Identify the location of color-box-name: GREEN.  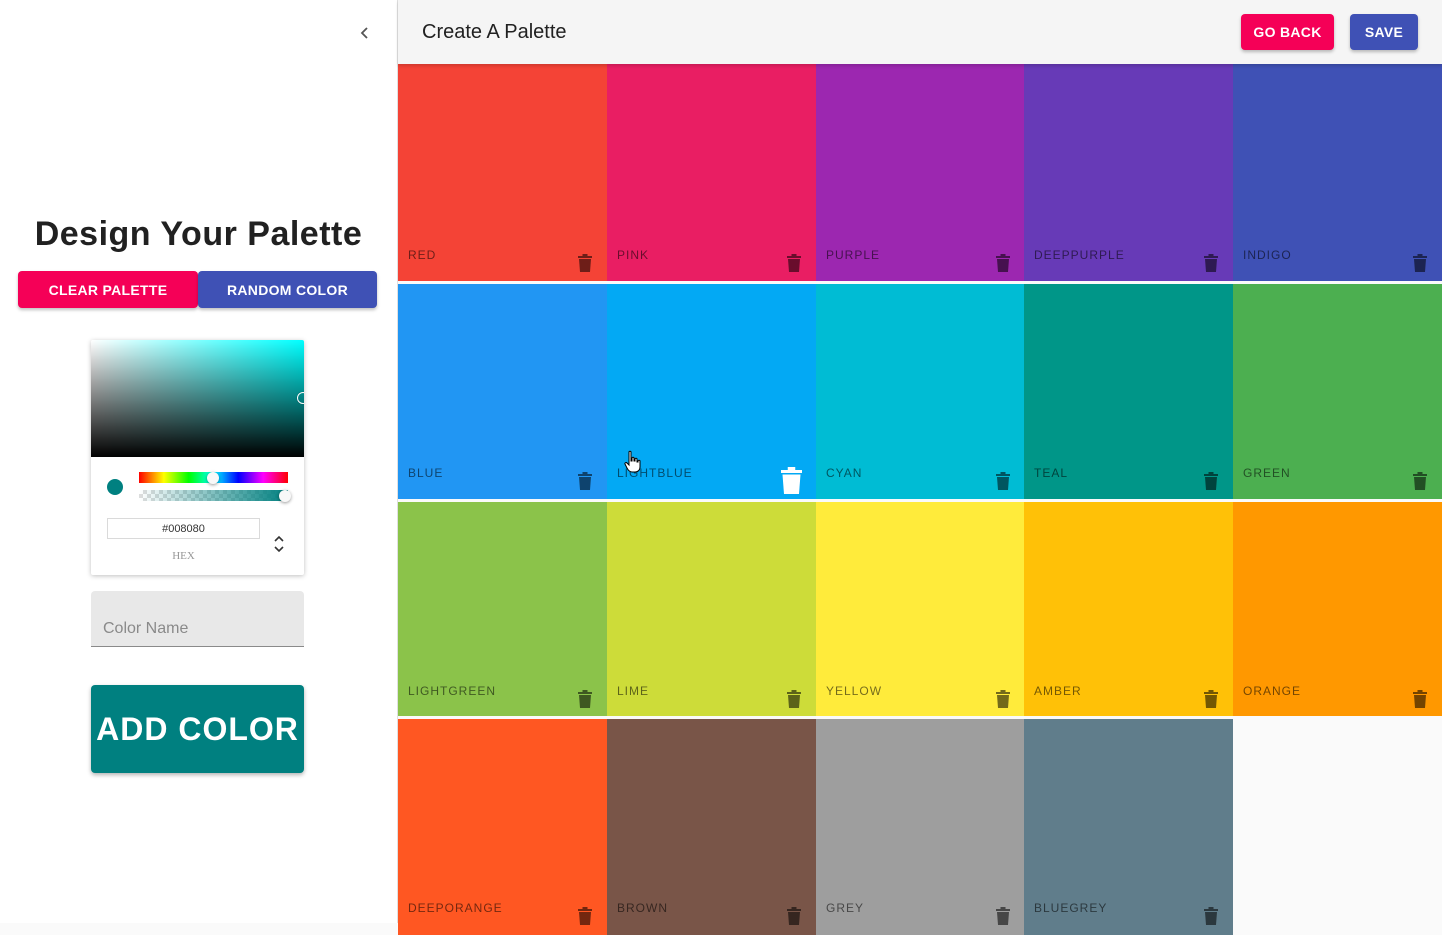
(1267, 473).